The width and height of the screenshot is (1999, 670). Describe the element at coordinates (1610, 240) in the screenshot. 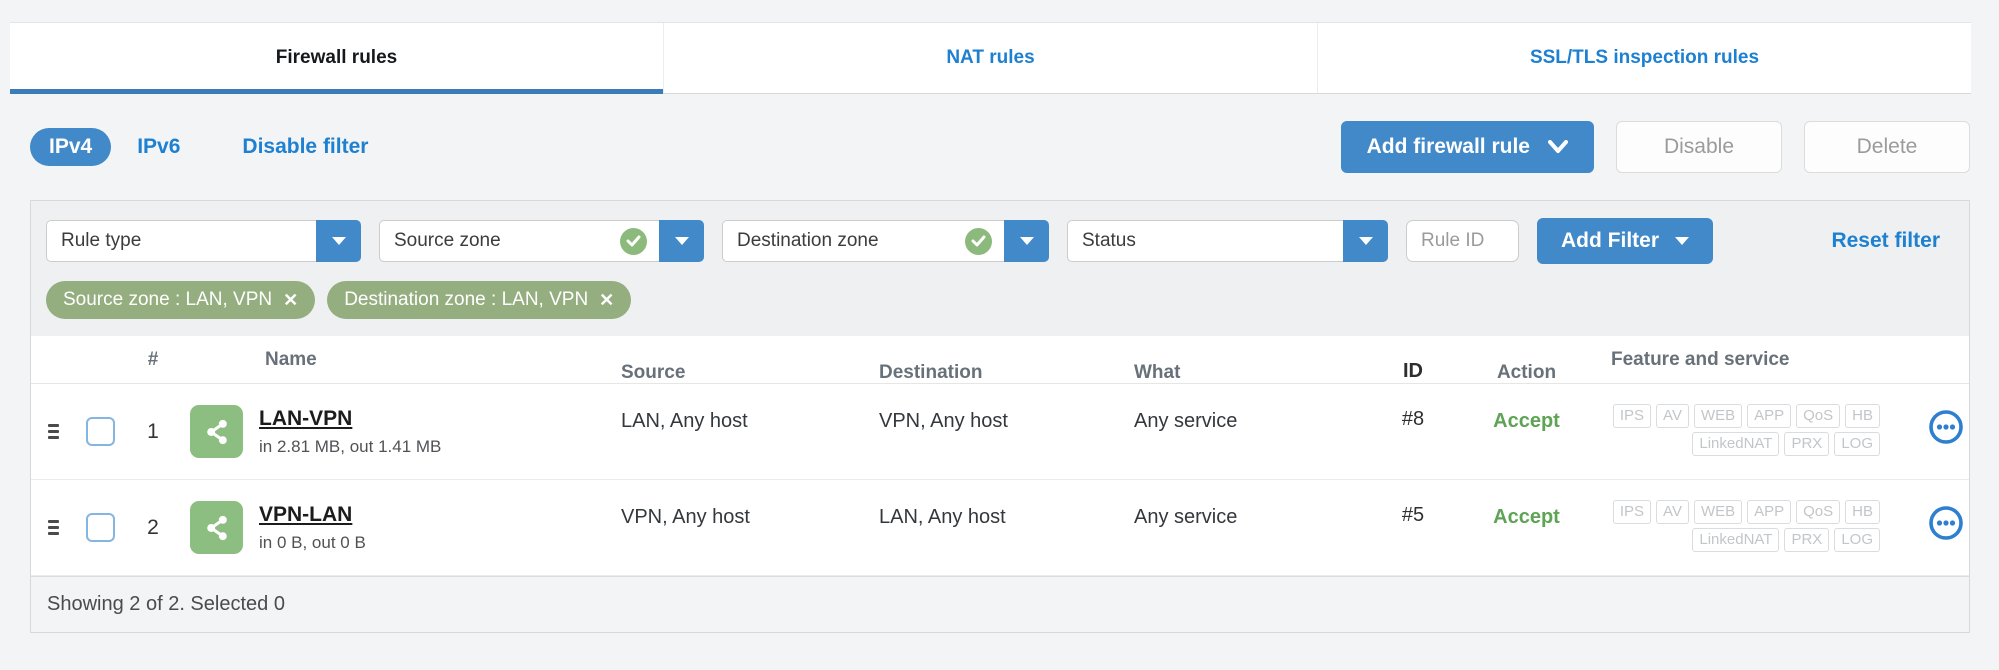

I see `add-filter-label: Add Filter` at that location.